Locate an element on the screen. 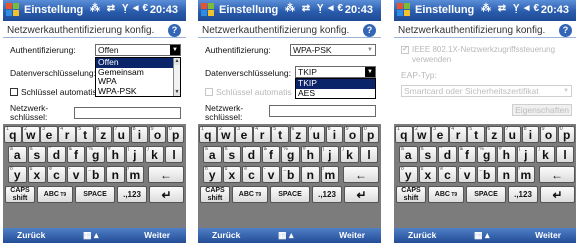  ieee-checkbox is located at coordinates (405, 49).